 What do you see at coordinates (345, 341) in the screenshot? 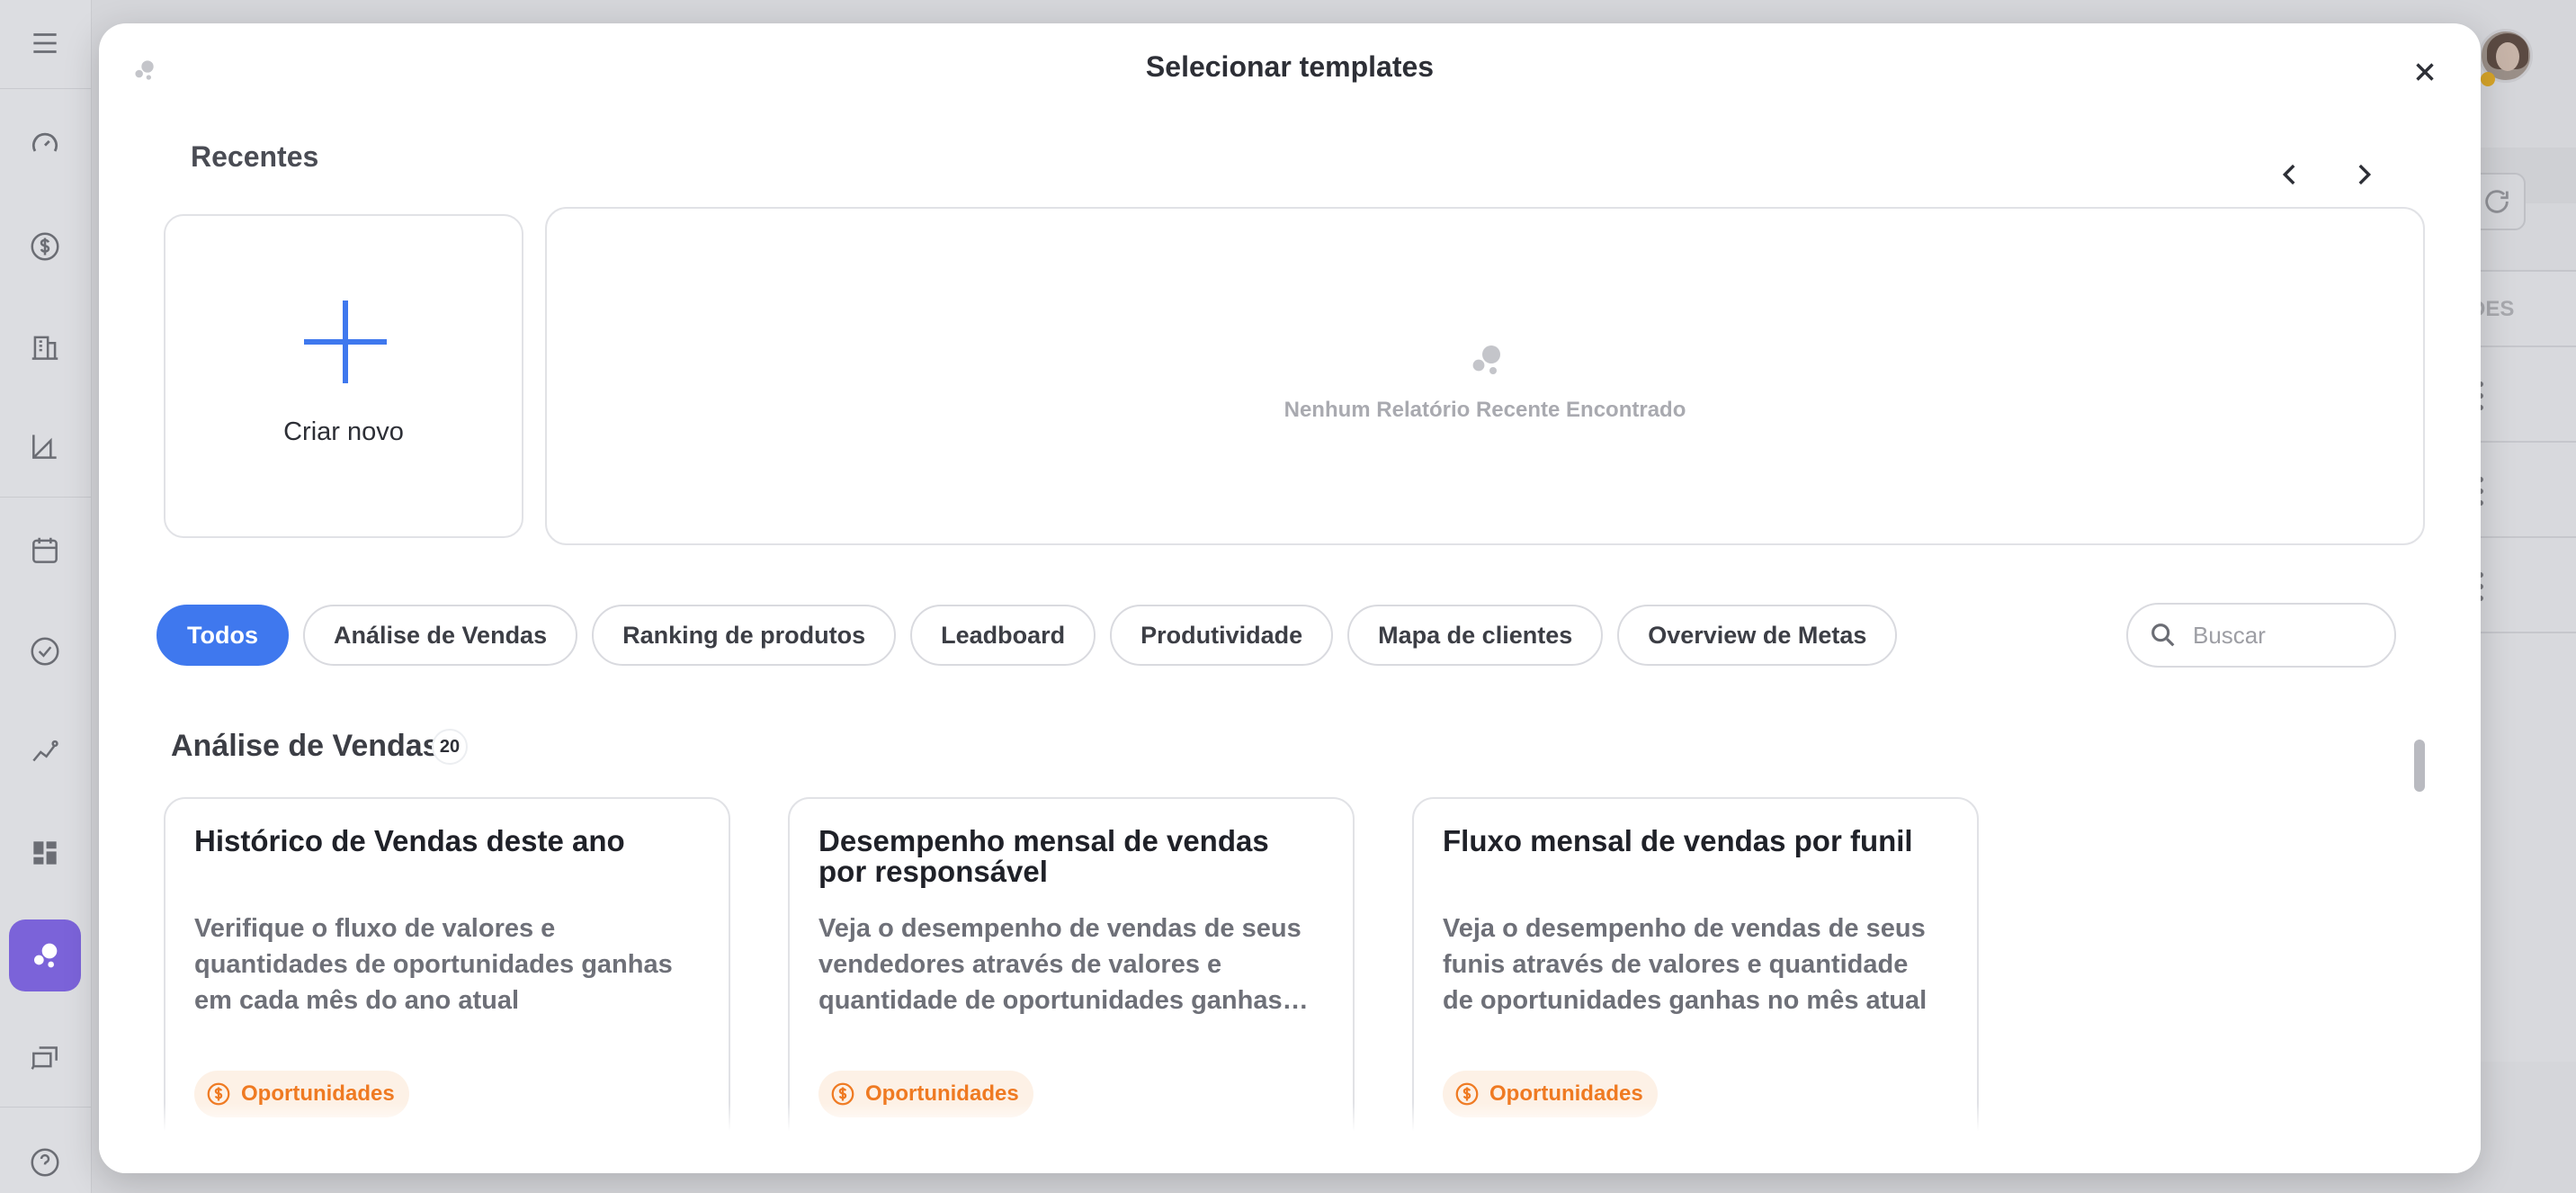
I see `plus-icon` at bounding box center [345, 341].